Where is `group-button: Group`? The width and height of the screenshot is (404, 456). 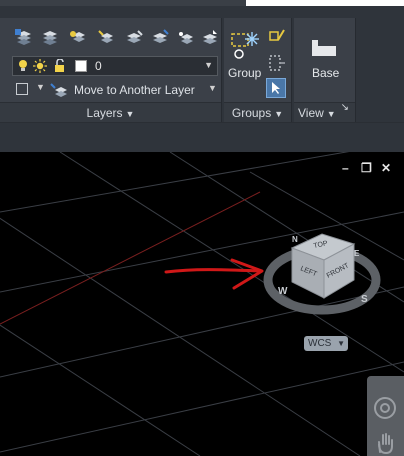
group-button: Group is located at coordinates (245, 57).